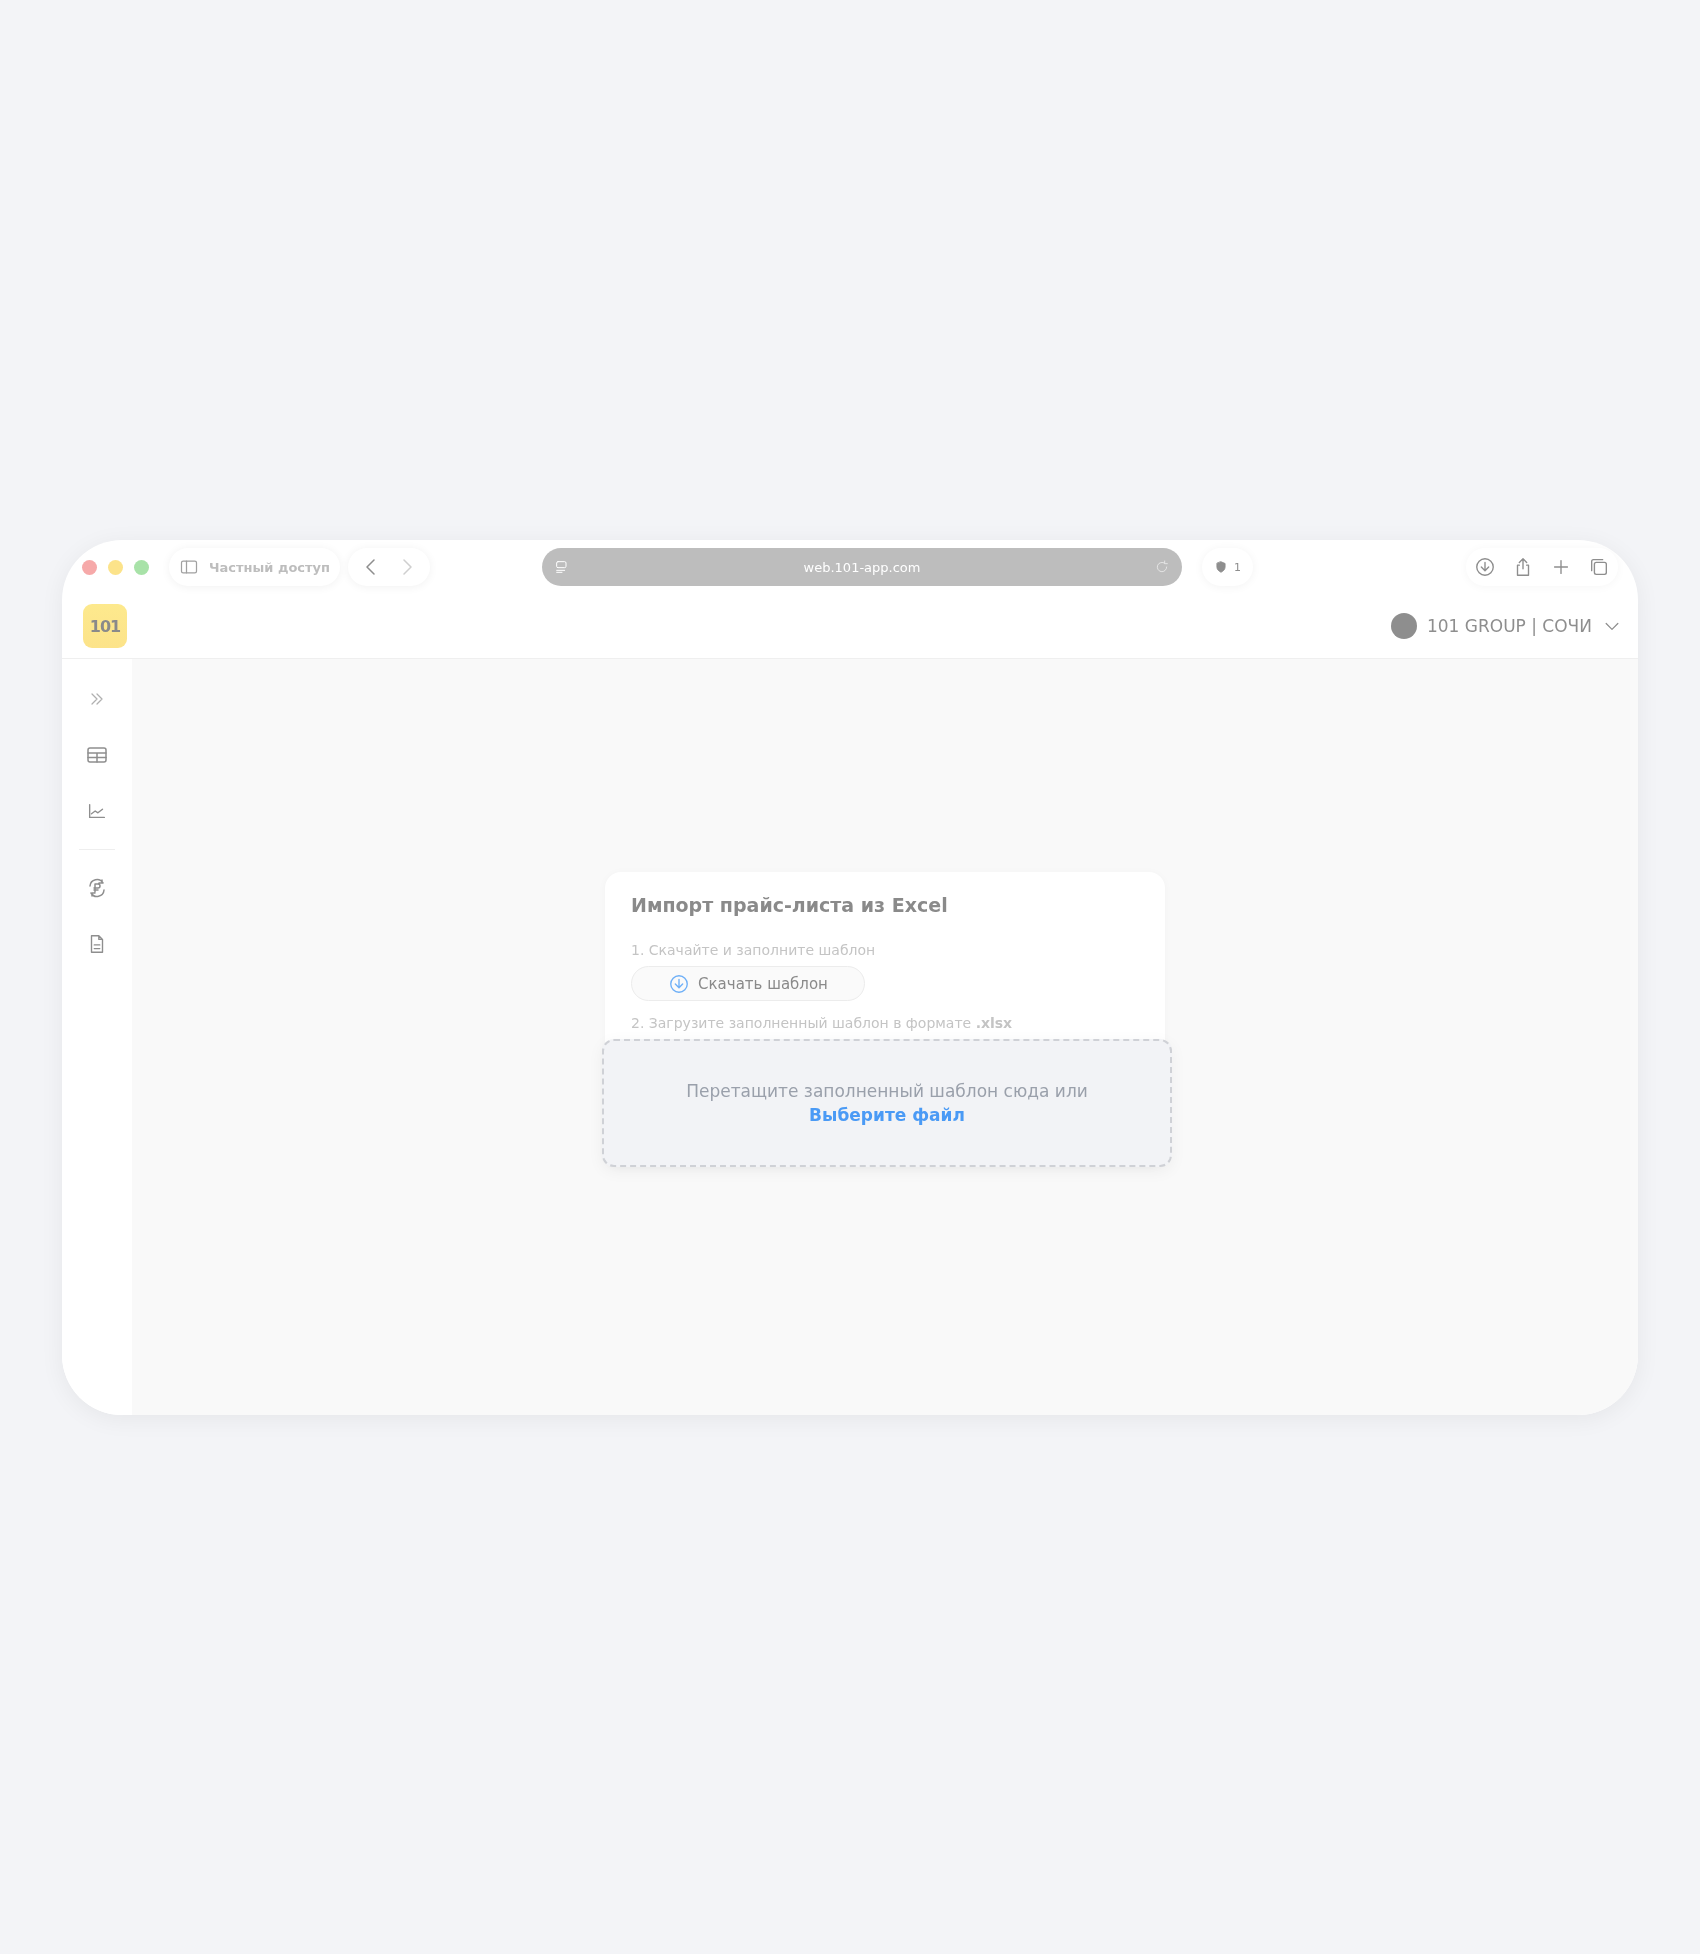 The width and height of the screenshot is (1700, 1954). What do you see at coordinates (1162, 567) in the screenshot?
I see `reload-icon` at bounding box center [1162, 567].